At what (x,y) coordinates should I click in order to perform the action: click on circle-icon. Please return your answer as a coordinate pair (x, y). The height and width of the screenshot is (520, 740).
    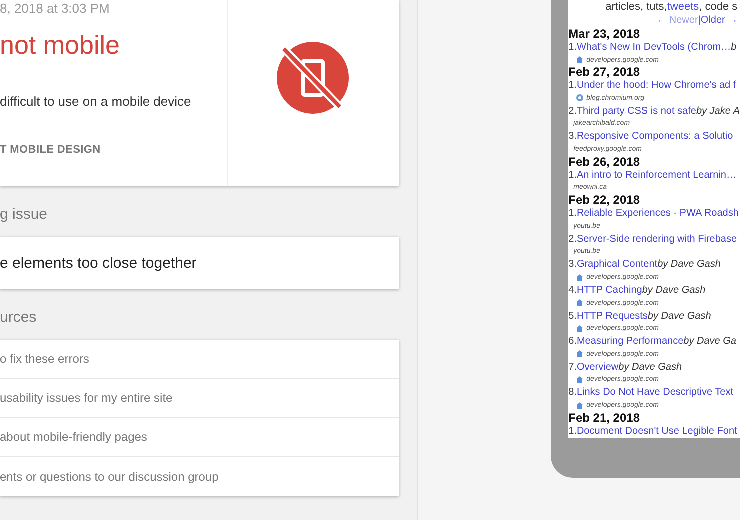
    Looking at the image, I should click on (580, 98).